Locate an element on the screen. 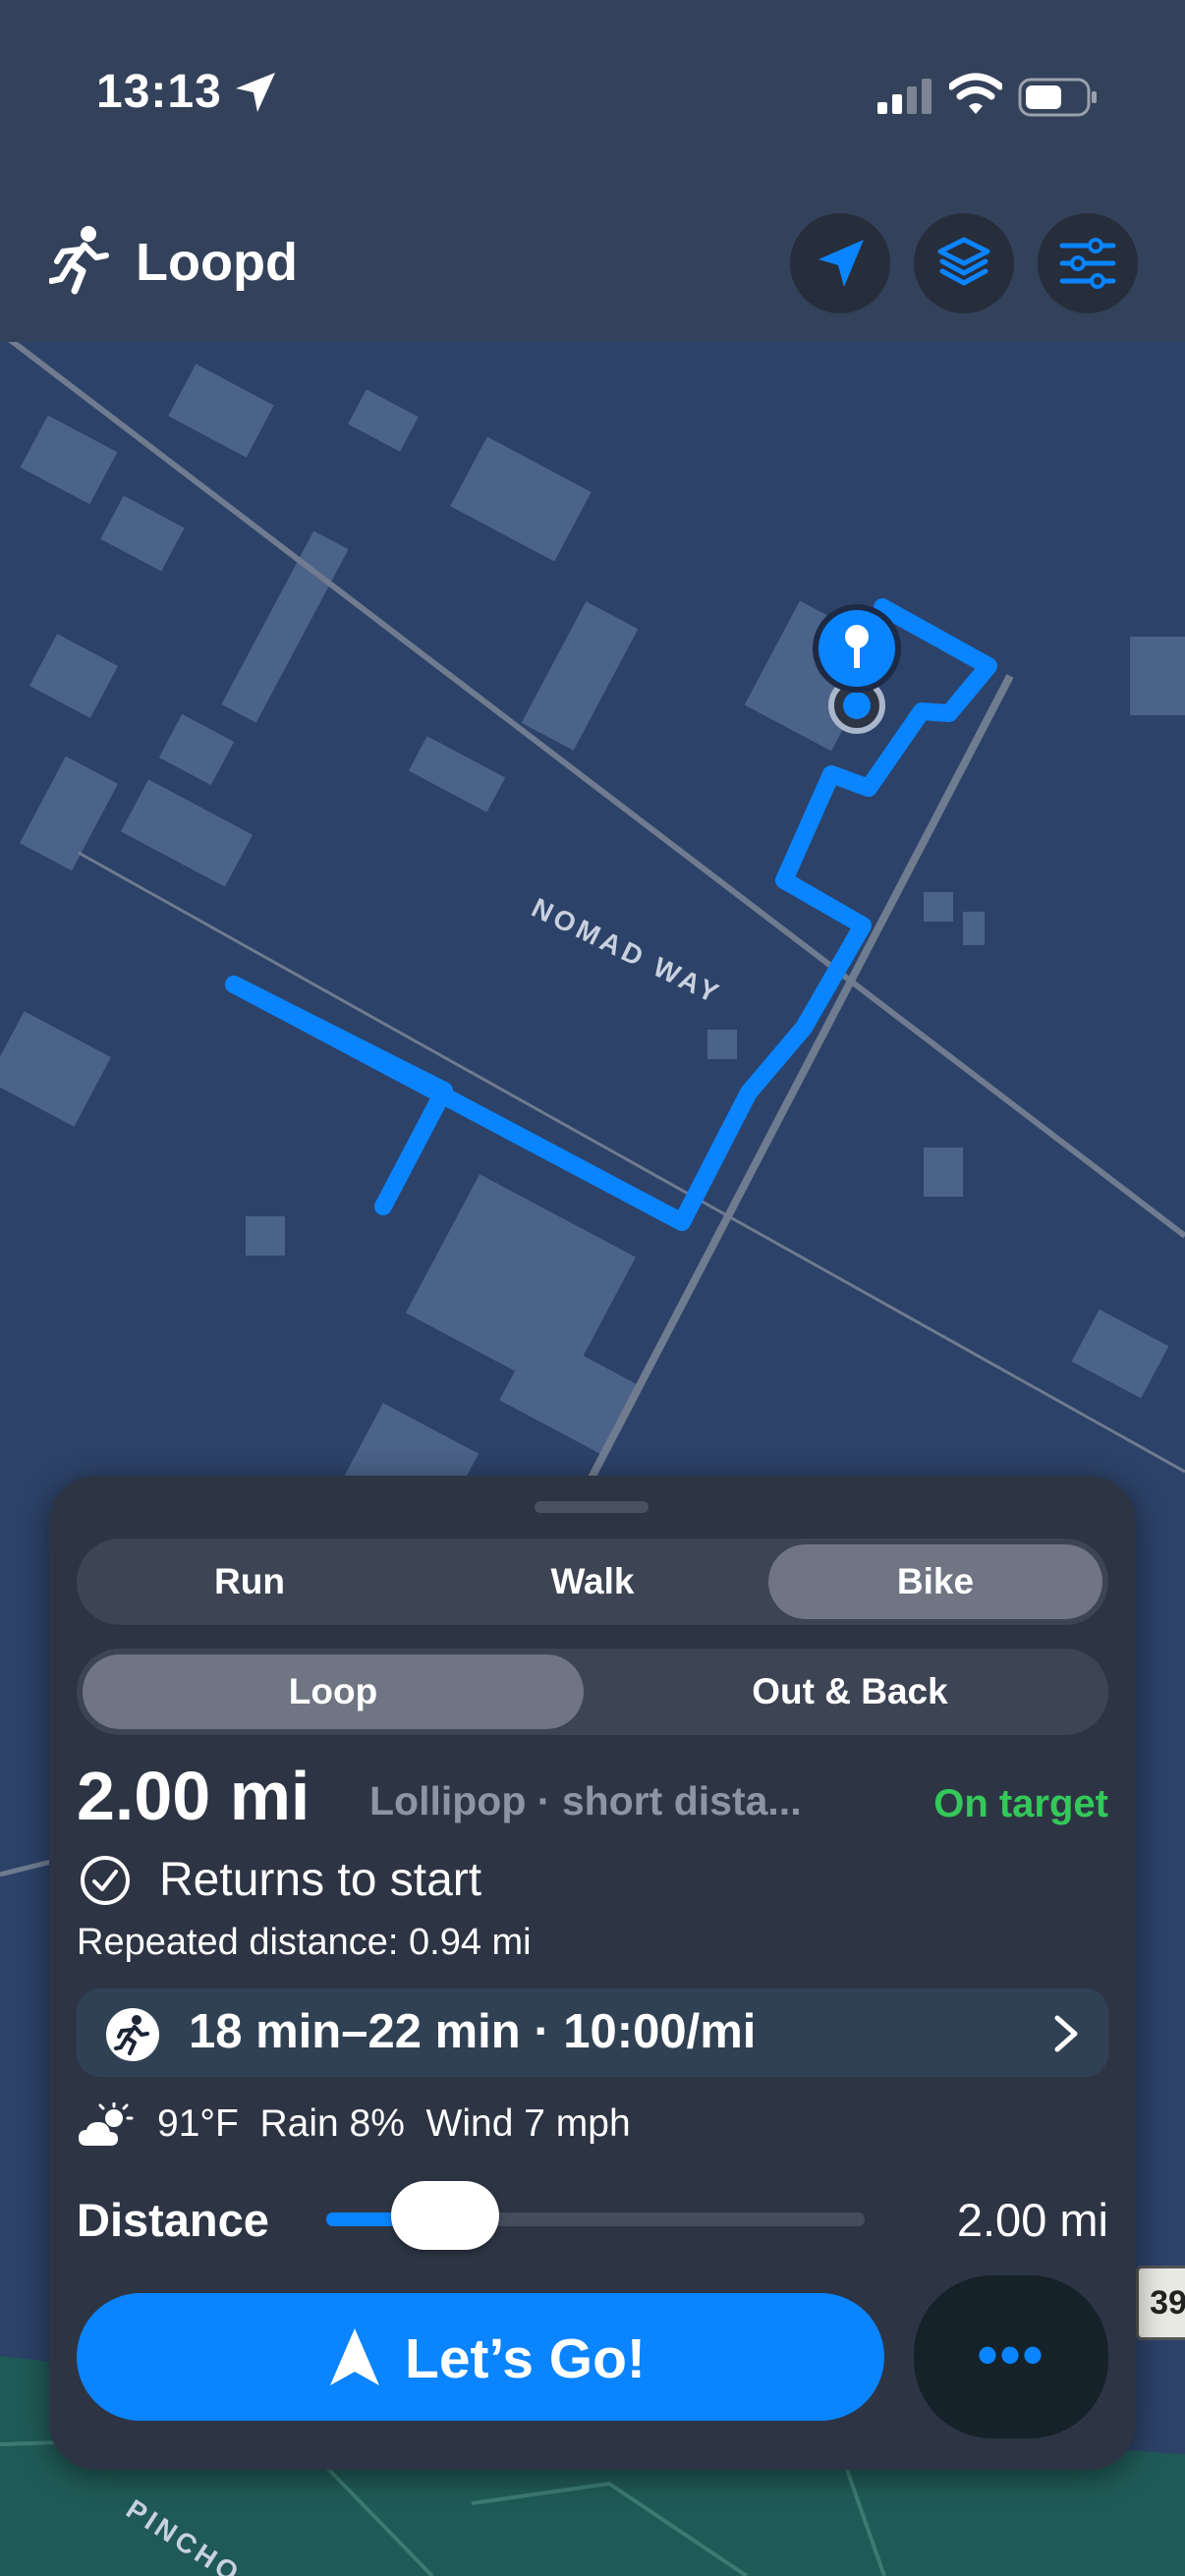 The width and height of the screenshot is (1185, 2576). more-options-button: ••• is located at coordinates (1011, 2356).